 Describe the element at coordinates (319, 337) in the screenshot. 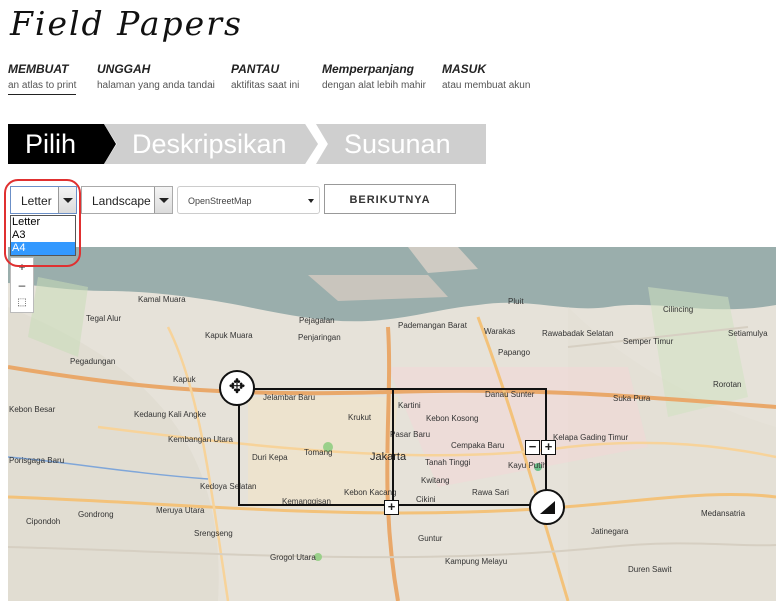

I see `map-label: Penjaringan` at that location.